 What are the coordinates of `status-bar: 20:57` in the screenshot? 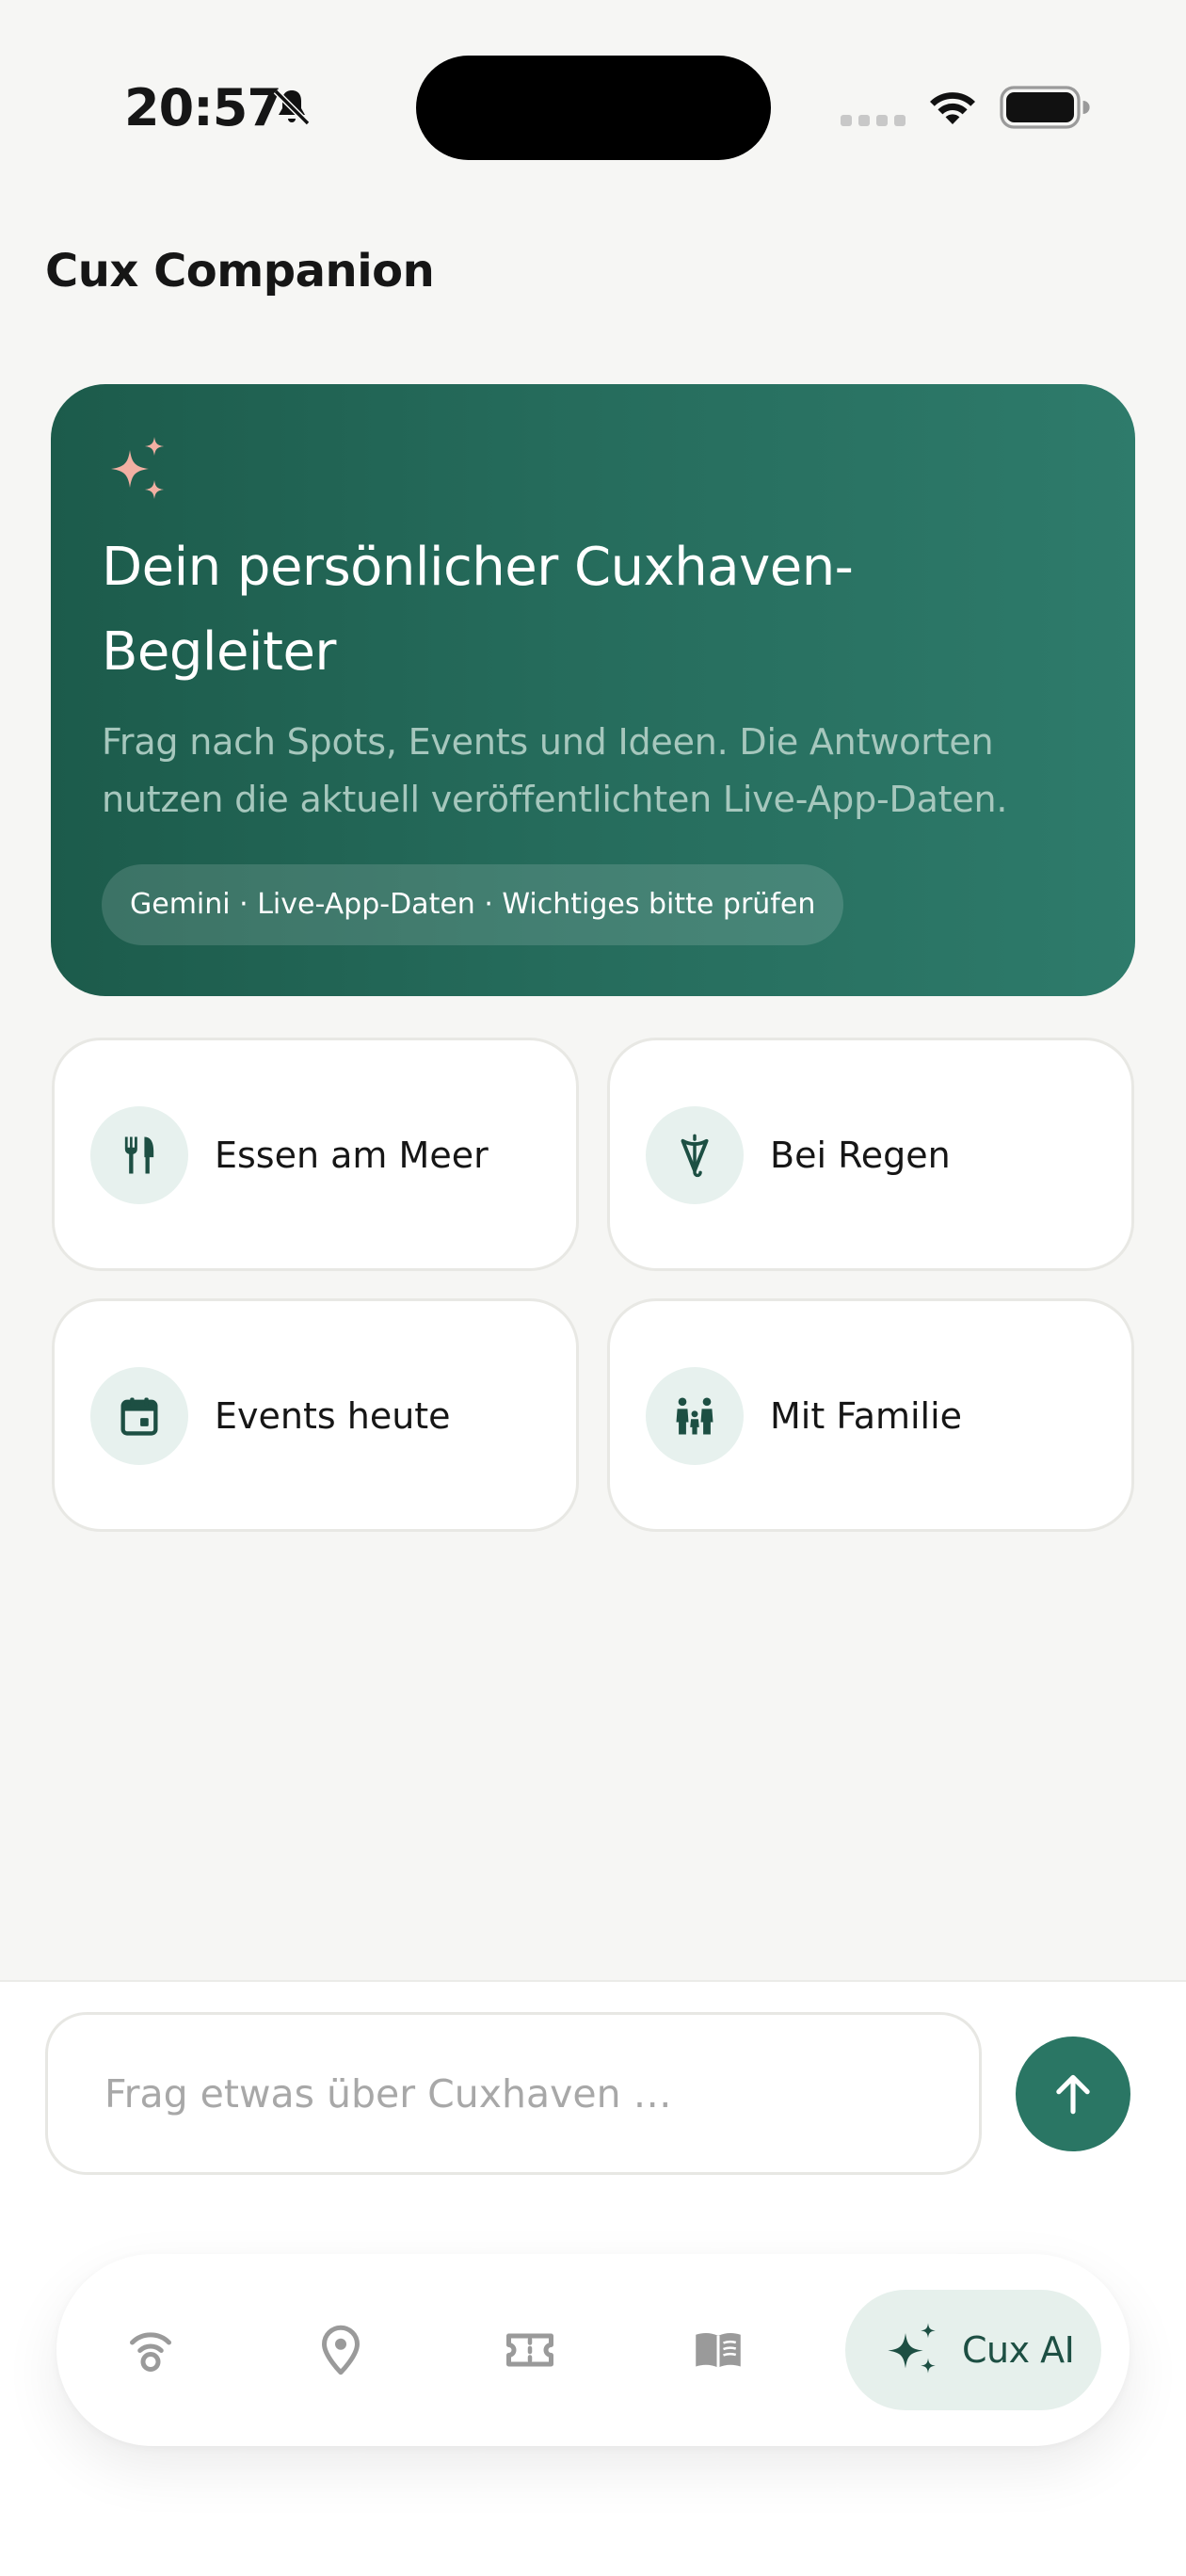 It's located at (593, 94).